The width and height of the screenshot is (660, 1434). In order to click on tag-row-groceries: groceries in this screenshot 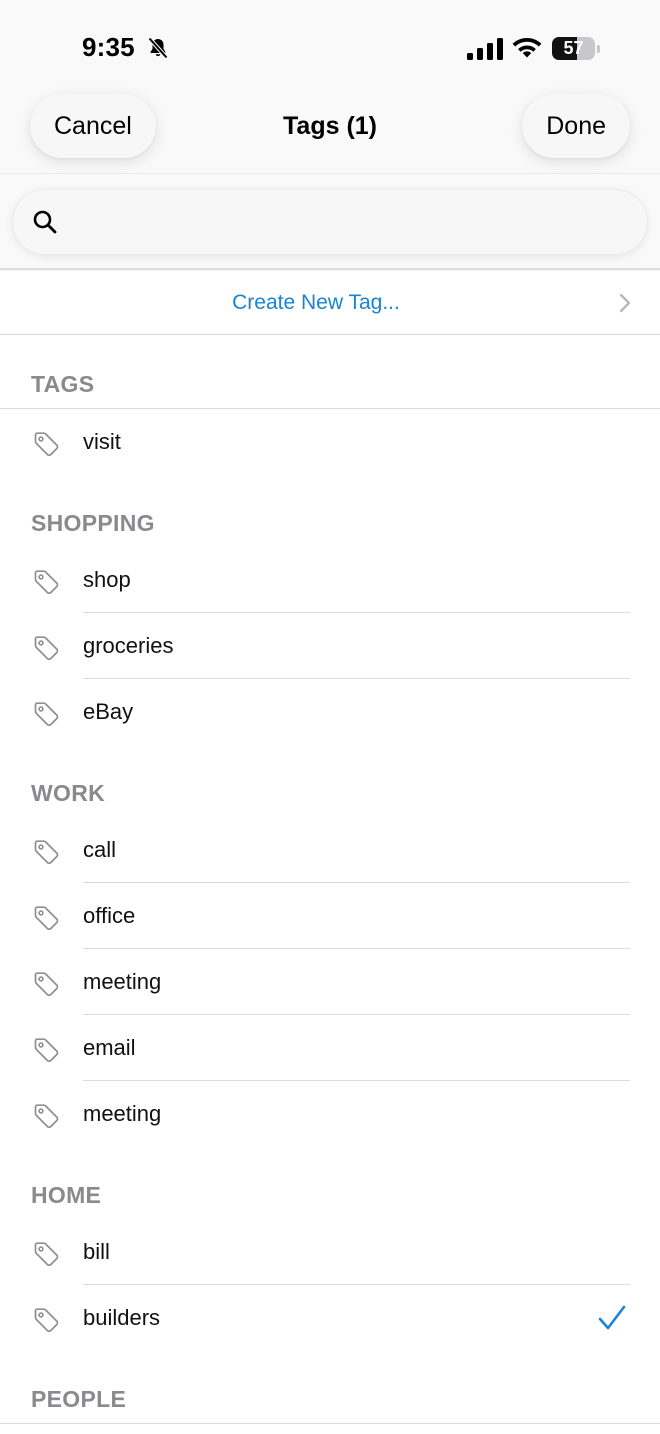, I will do `click(330, 646)`.